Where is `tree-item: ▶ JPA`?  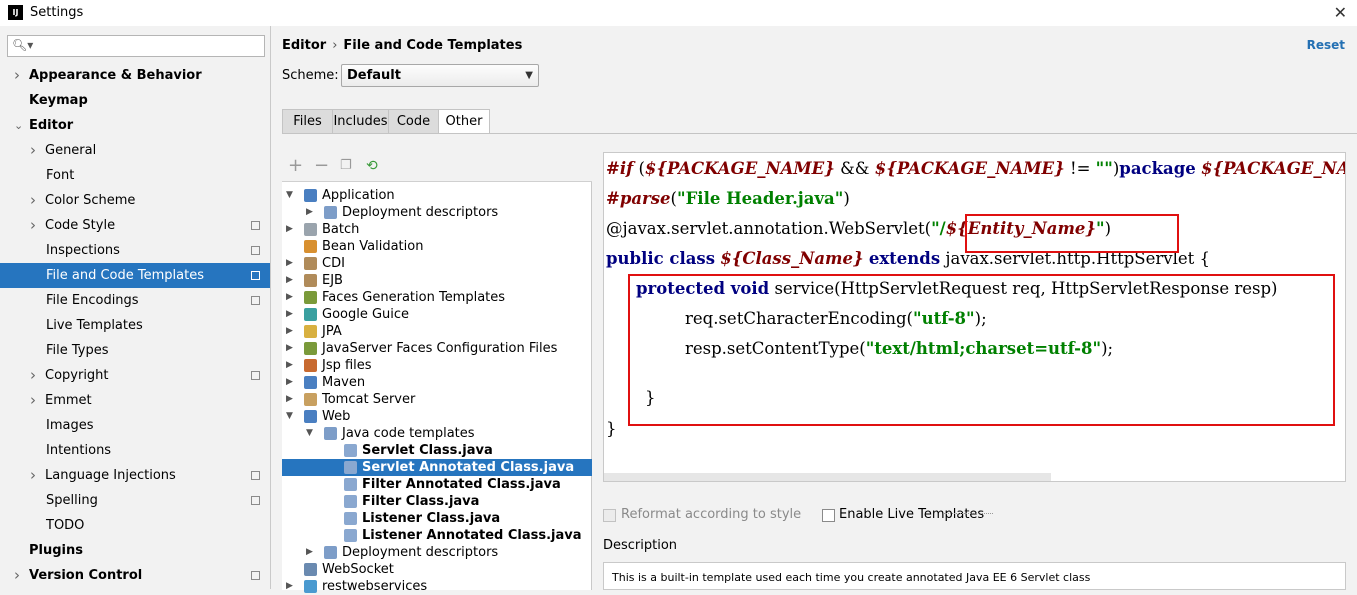
tree-item: ▶ JPA is located at coordinates (437, 331).